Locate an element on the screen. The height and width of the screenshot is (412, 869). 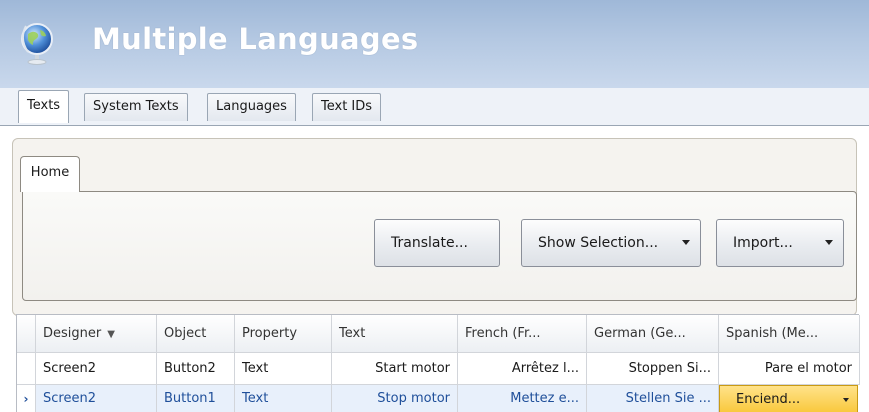
row-selector-header is located at coordinates (26, 334).